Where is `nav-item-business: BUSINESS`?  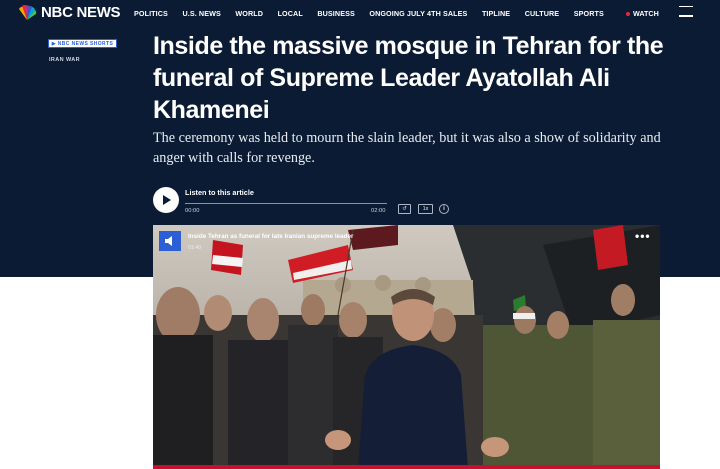 nav-item-business: BUSINESS is located at coordinates (336, 13).